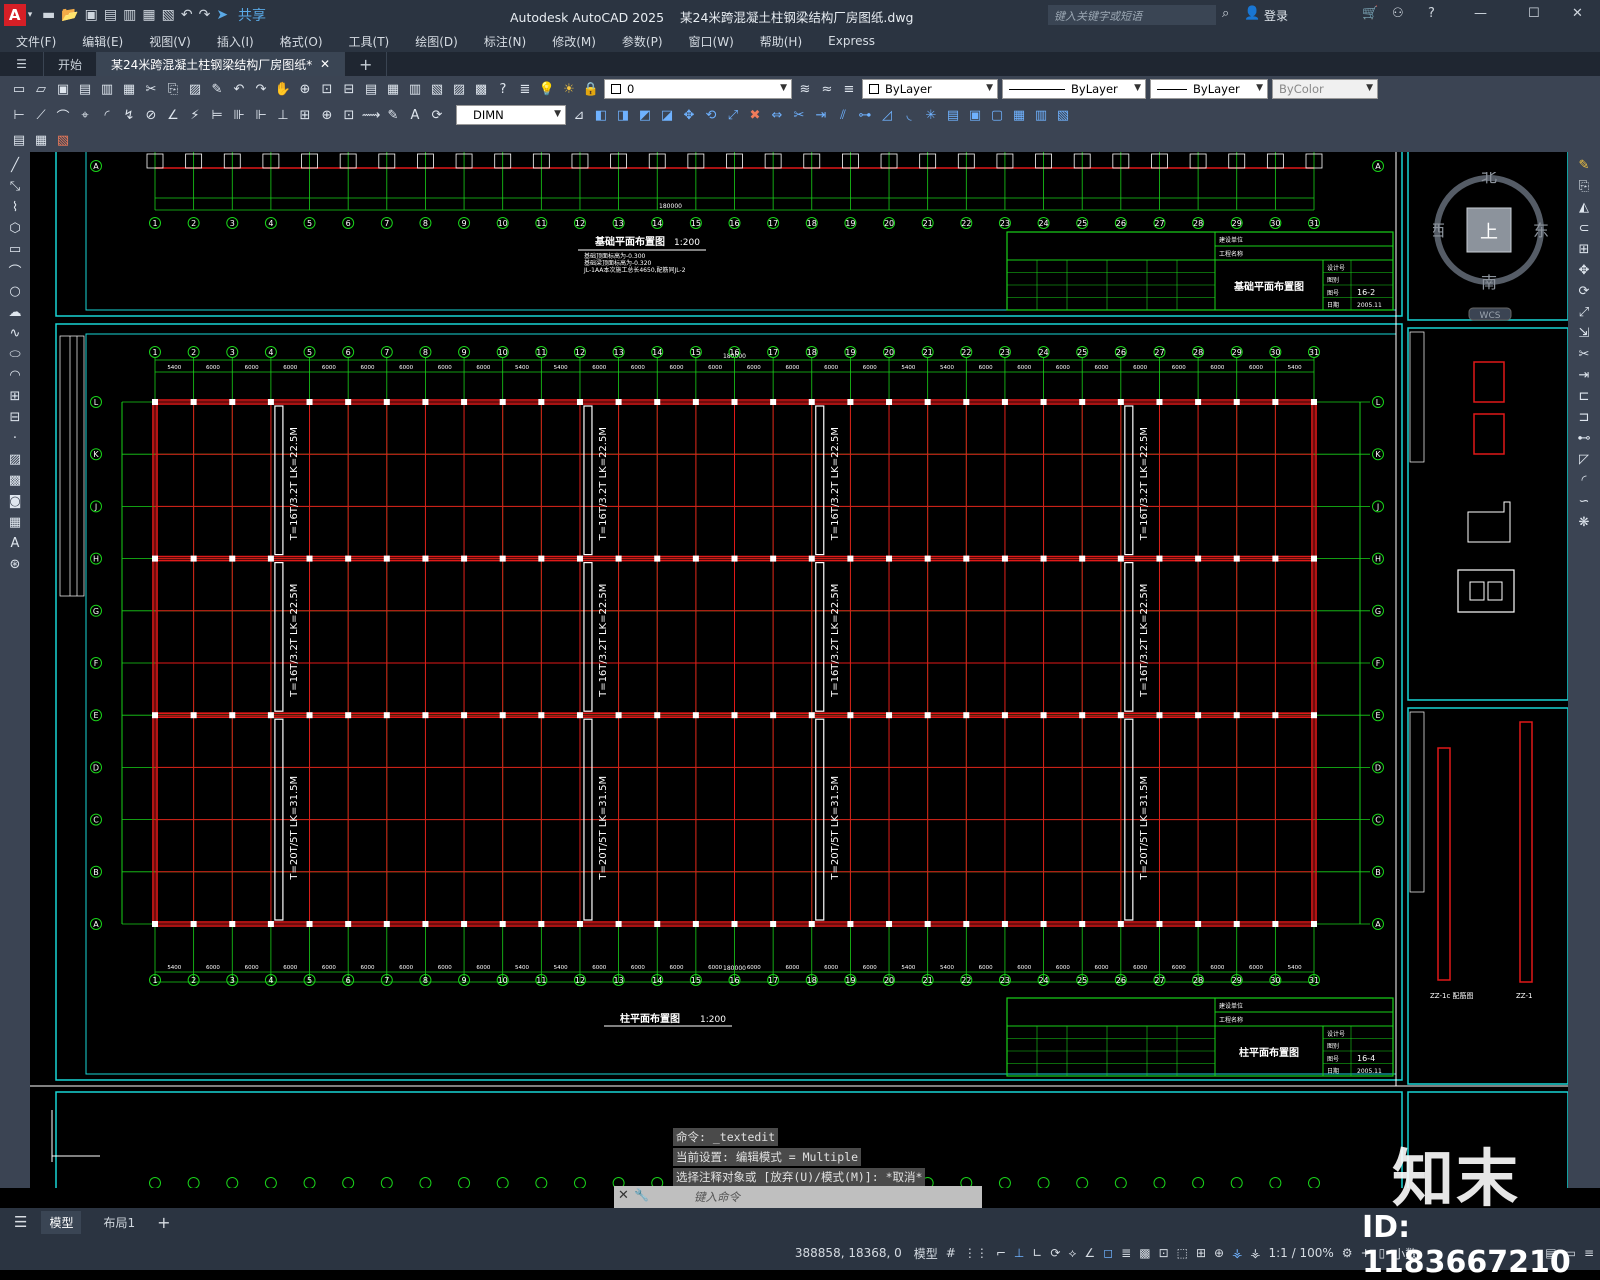  I want to click on dim-angular-icon: ∠, so click(173, 115).